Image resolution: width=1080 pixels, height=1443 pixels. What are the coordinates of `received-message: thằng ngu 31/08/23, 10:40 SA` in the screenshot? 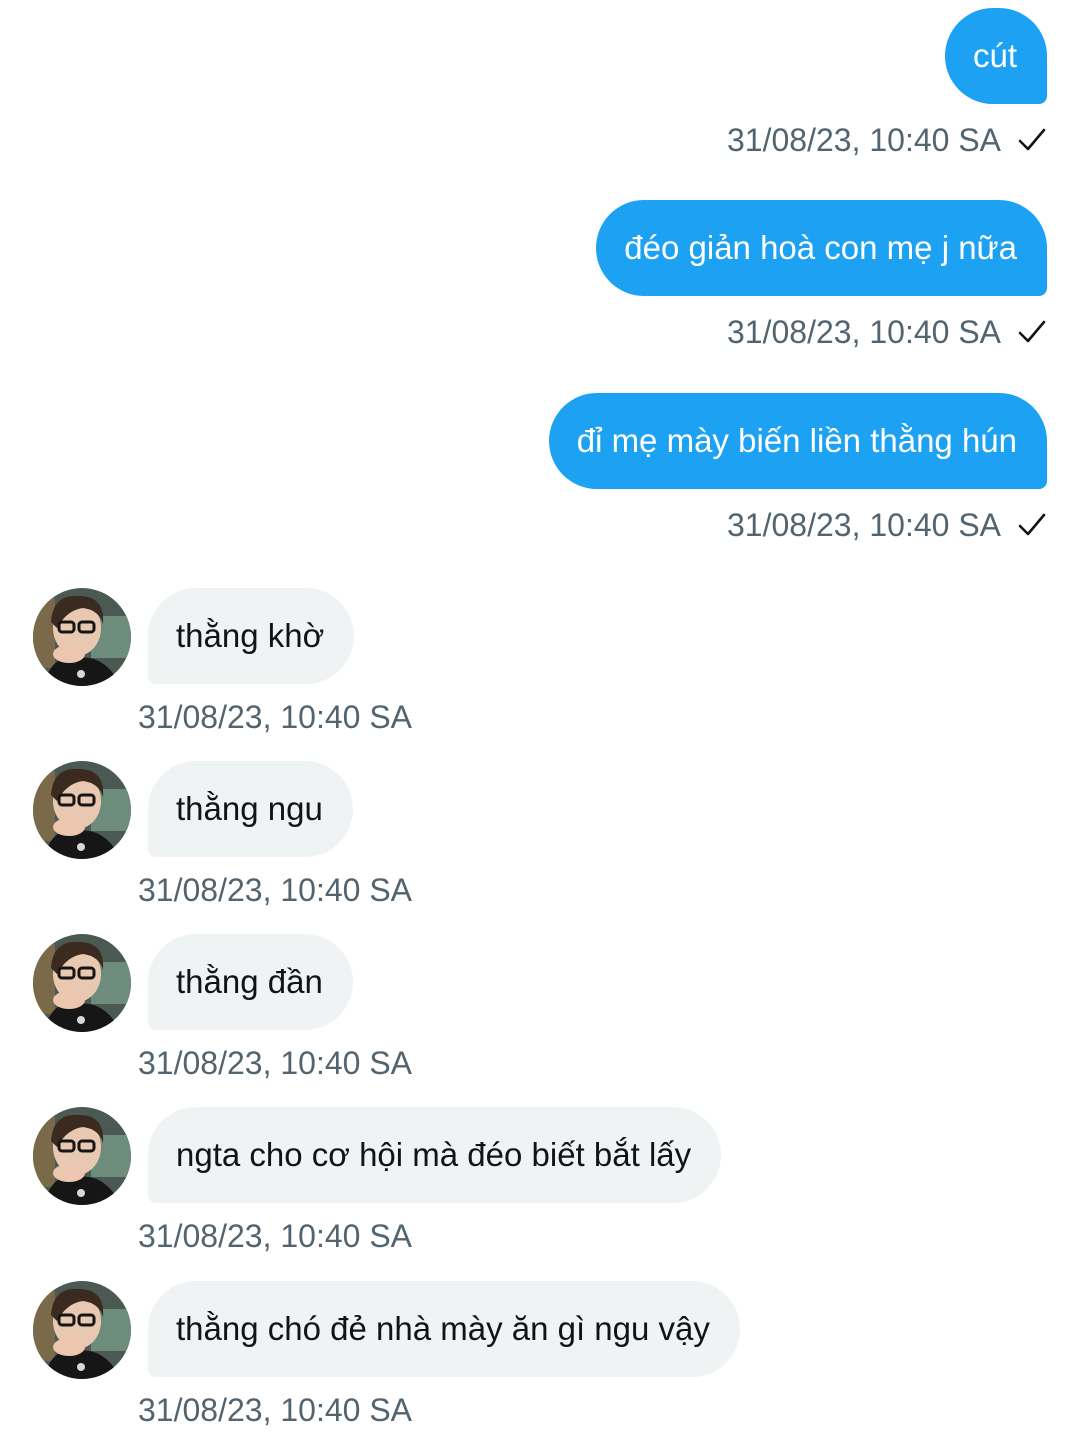 It's located at (222, 834).